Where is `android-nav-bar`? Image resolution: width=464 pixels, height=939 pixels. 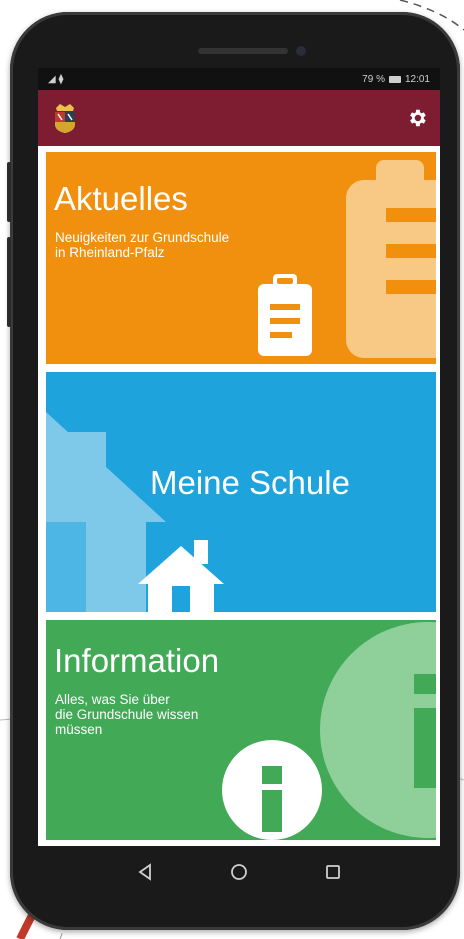 android-nav-bar is located at coordinates (239, 872).